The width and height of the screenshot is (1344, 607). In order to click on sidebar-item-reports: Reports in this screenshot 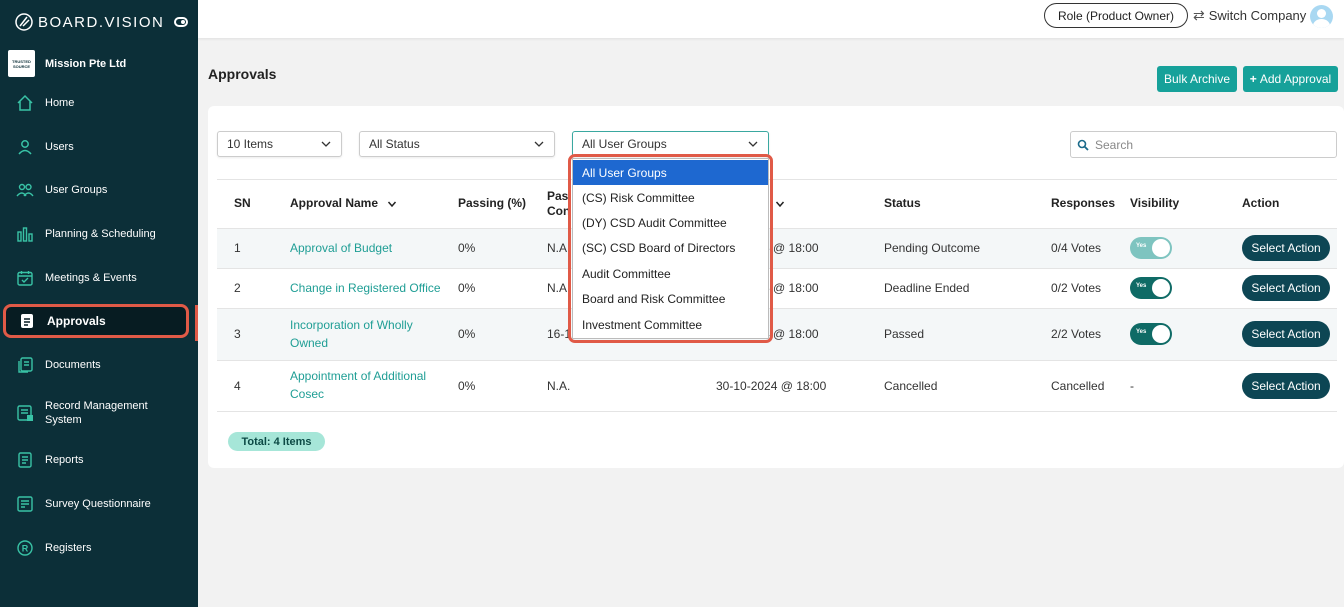, I will do `click(99, 460)`.